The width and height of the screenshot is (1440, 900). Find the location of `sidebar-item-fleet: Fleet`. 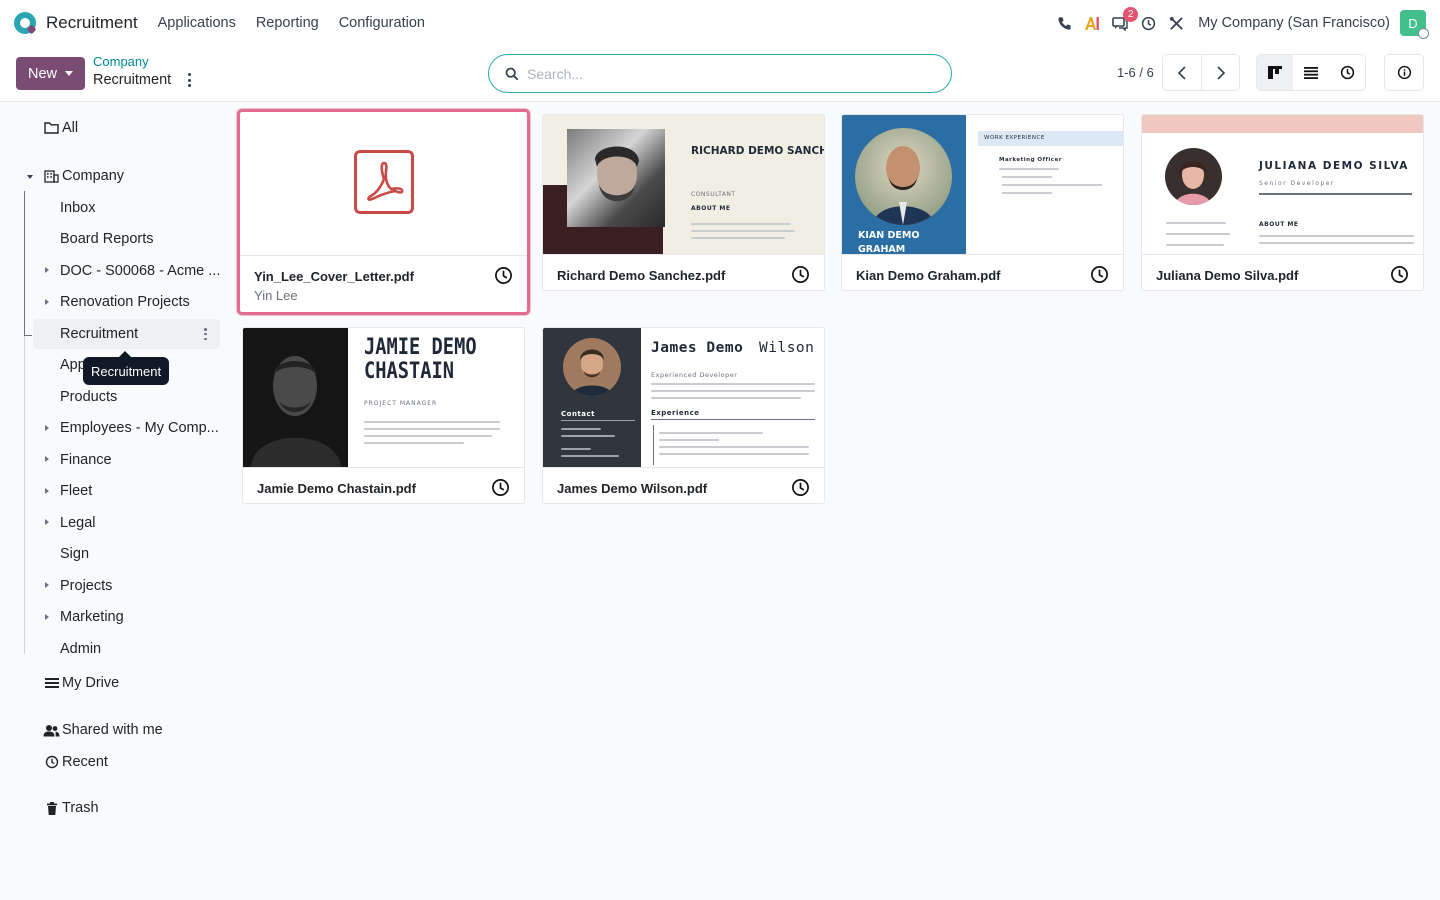

sidebar-item-fleet: Fleet is located at coordinates (76, 491).